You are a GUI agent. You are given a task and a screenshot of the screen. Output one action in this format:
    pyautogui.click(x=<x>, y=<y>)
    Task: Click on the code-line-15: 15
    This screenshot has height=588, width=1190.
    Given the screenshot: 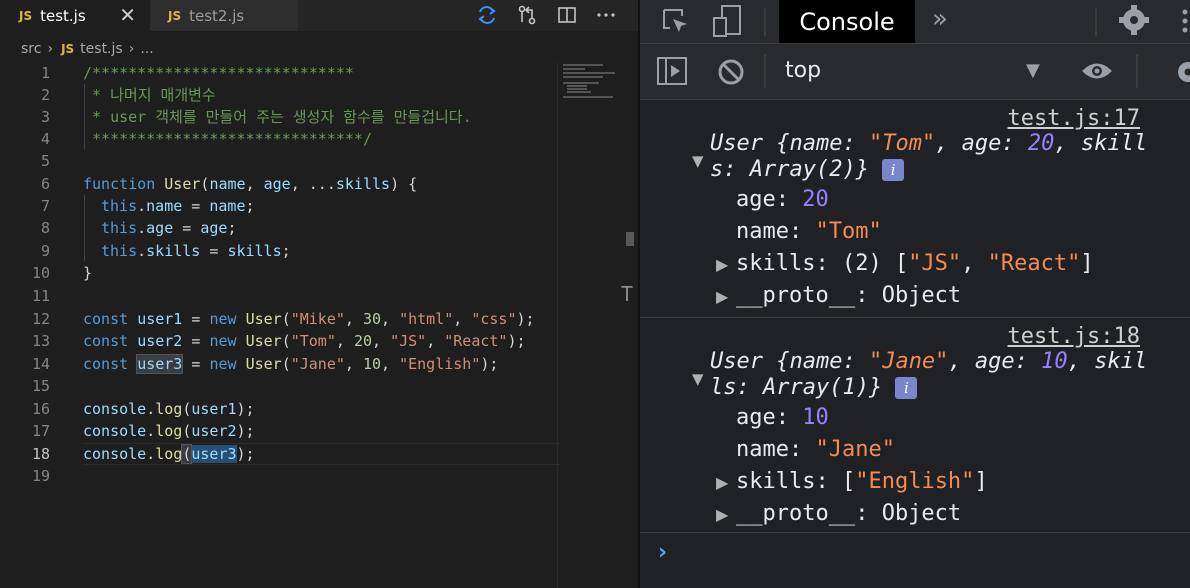 What is the action you would take?
    pyautogui.click(x=280, y=386)
    